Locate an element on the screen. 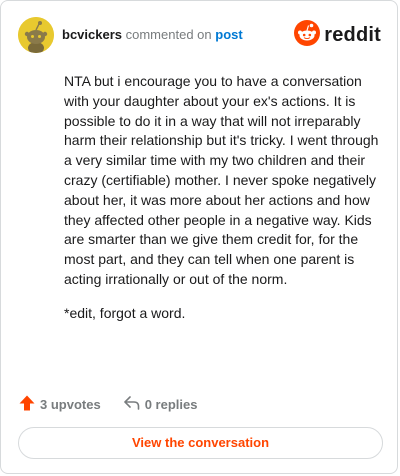  username-link: bcvickers is located at coordinates (92, 34).